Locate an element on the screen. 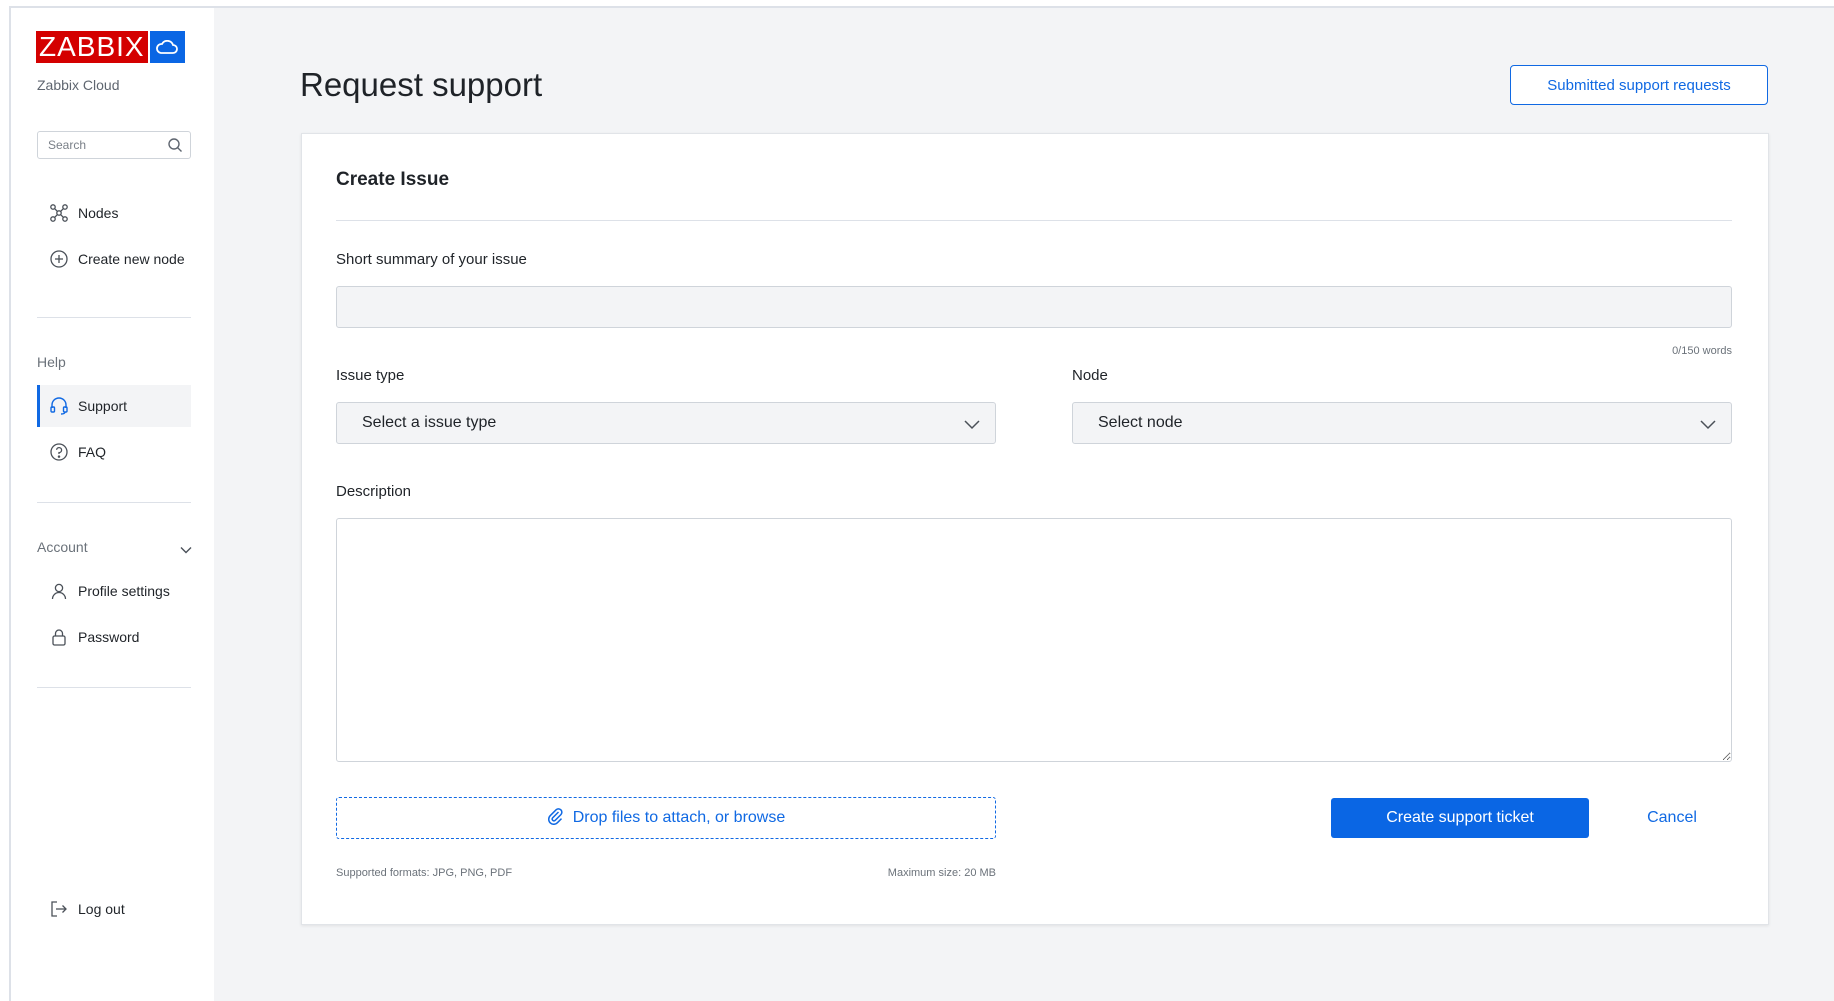 The width and height of the screenshot is (1834, 1001). supported-formats: Supported formats: JPG, PNG, PDF is located at coordinates (424, 873).